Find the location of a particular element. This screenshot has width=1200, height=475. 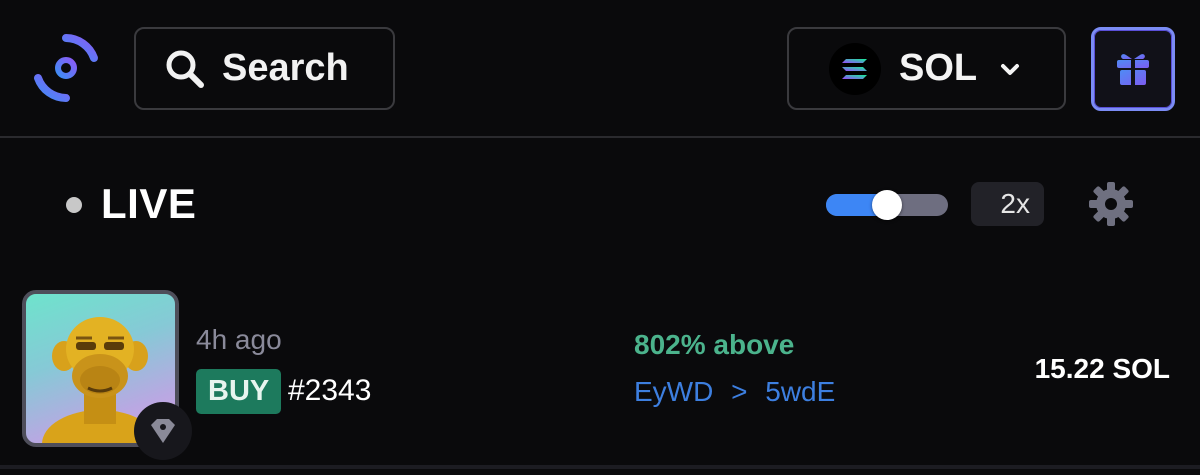

search-button: Search is located at coordinates (264, 68).